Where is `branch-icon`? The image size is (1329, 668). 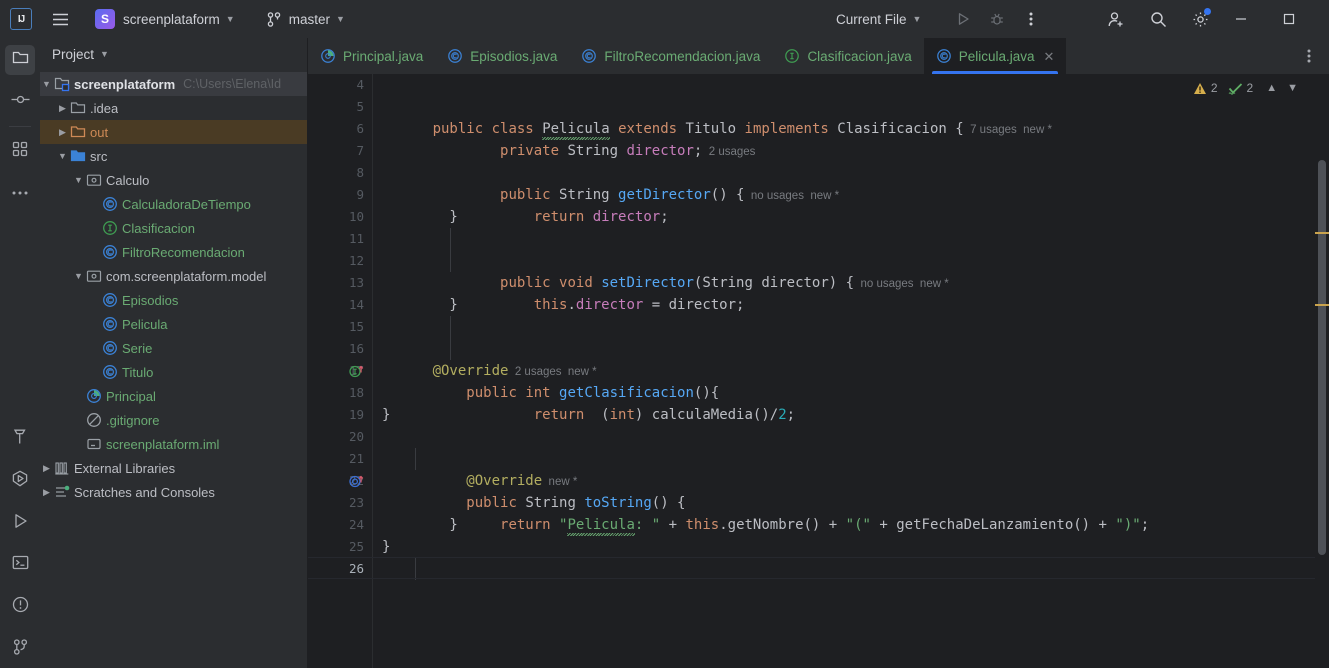
branch-icon is located at coordinates (20, 649).